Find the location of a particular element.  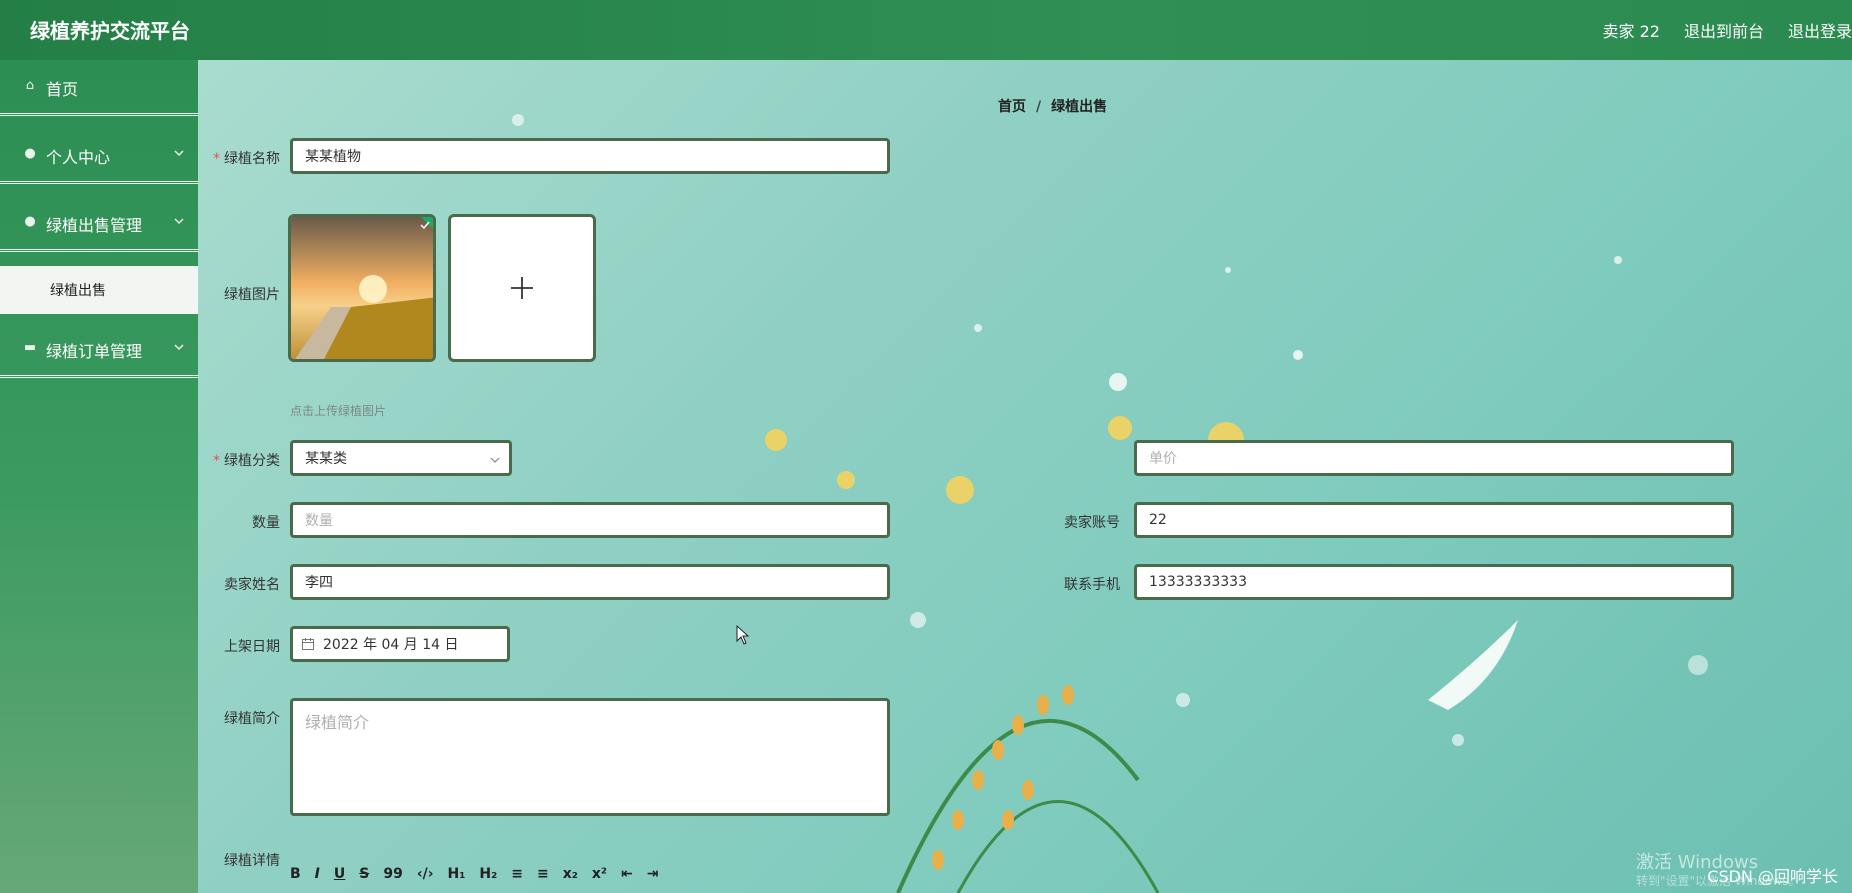

superscript-button: x² is located at coordinates (599, 874).